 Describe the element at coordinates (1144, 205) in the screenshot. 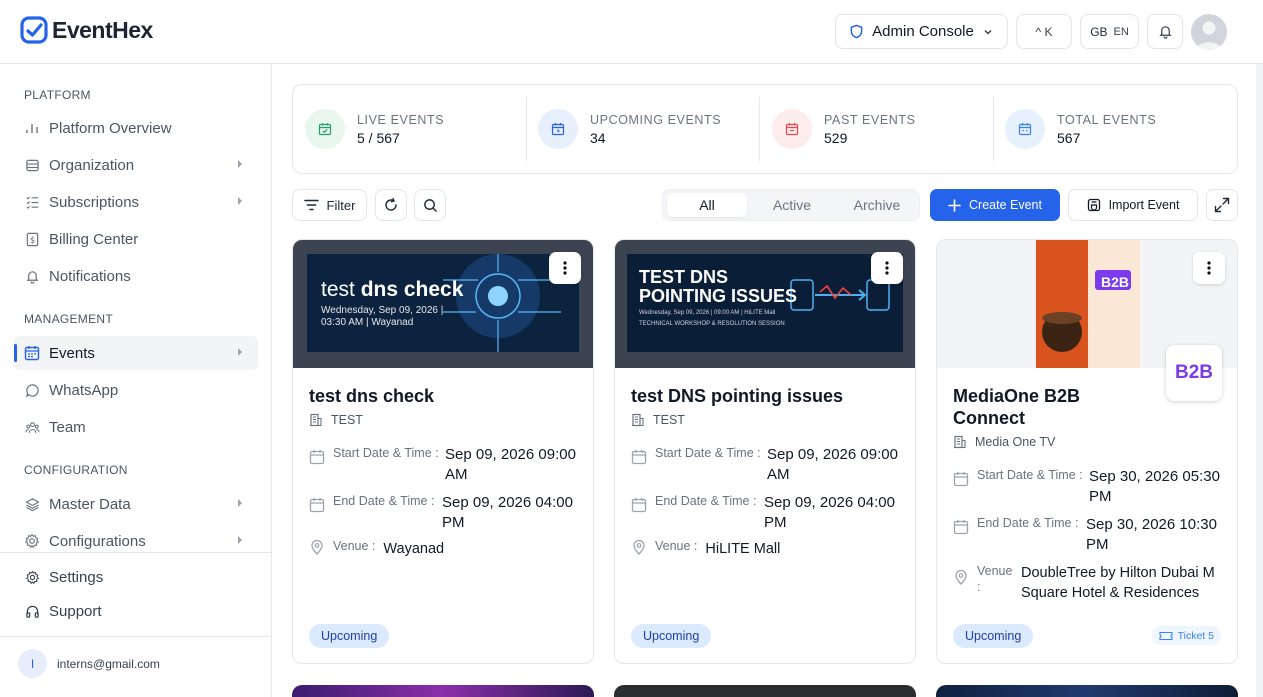

I see `import-event-label: Import Event` at that location.